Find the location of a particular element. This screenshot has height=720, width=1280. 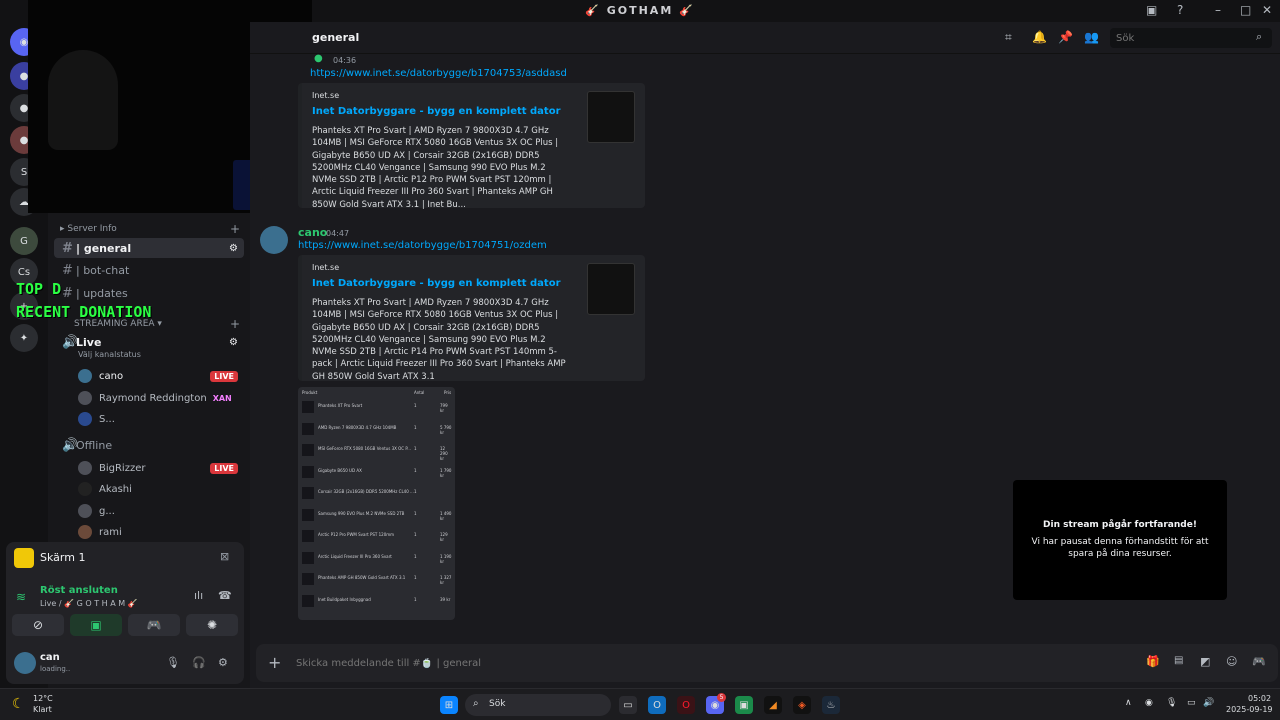

tray-icon: ◉ is located at coordinates (1149, 703).